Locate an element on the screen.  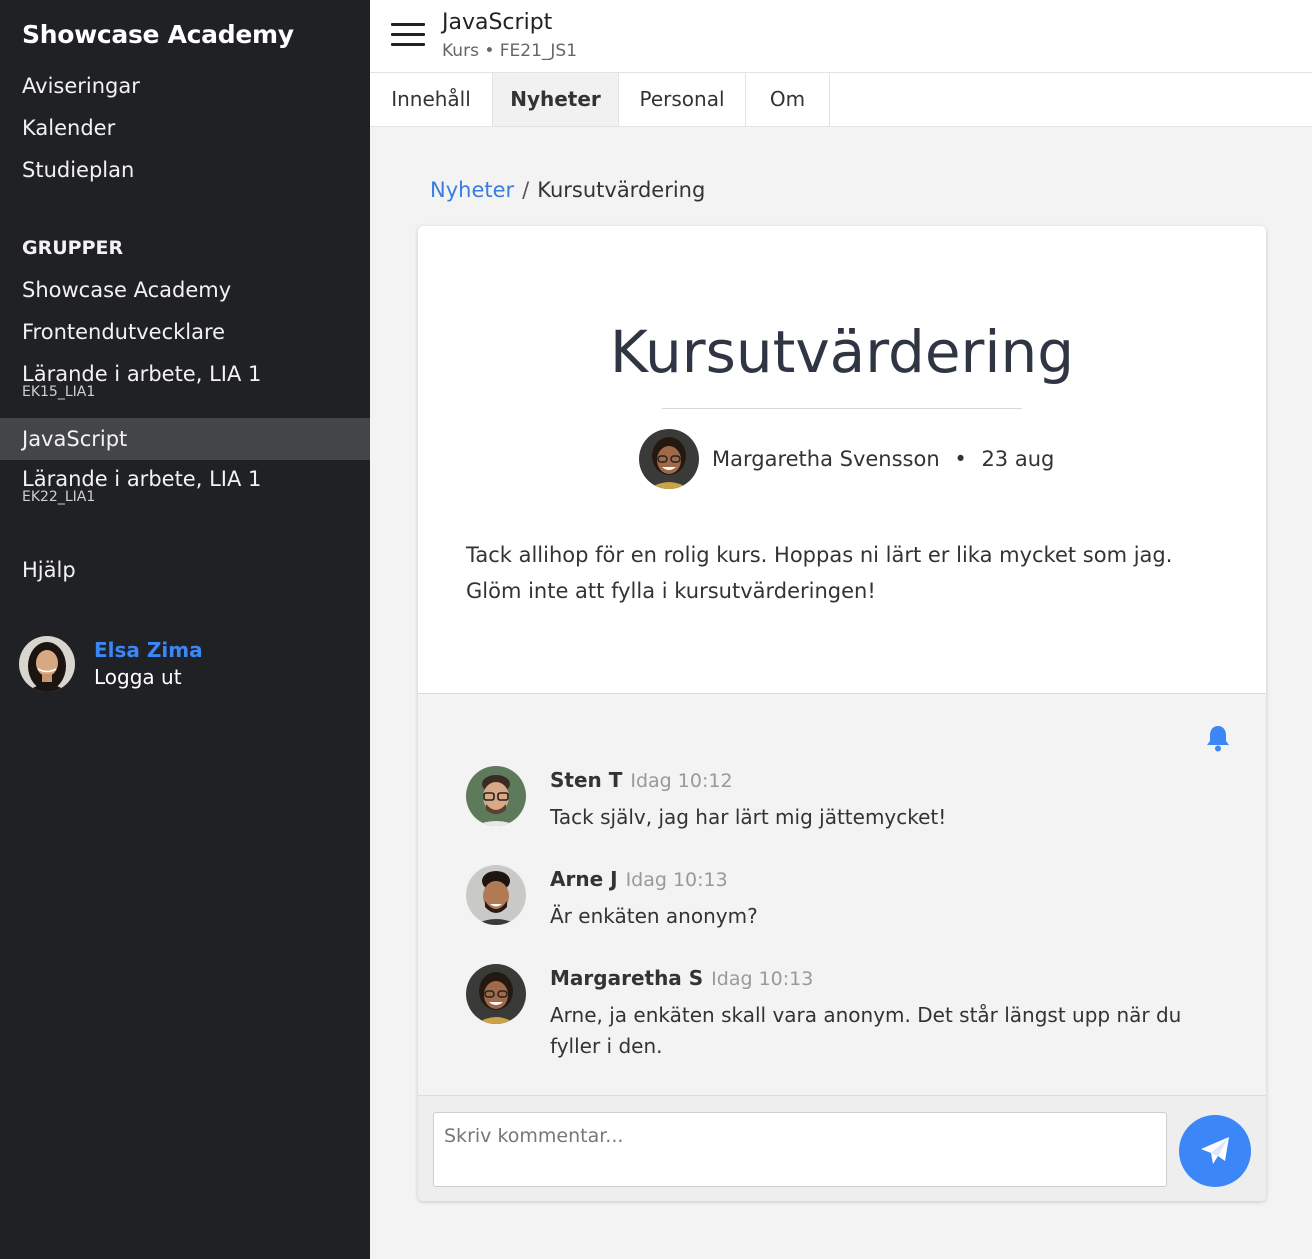
tab-bar: Innehåll Nyheter Personal Om is located at coordinates (841, 100).